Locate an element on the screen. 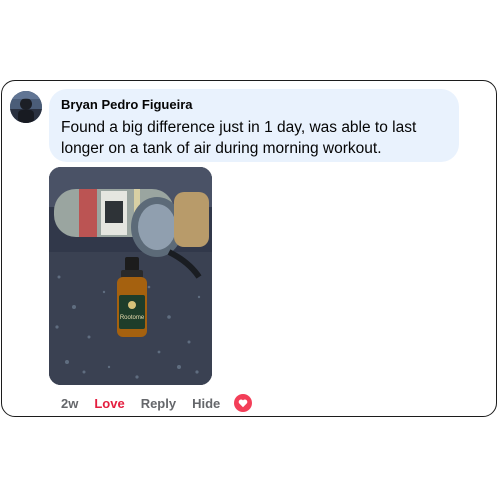 The image size is (500, 500). avatar-image is located at coordinates (26, 107).